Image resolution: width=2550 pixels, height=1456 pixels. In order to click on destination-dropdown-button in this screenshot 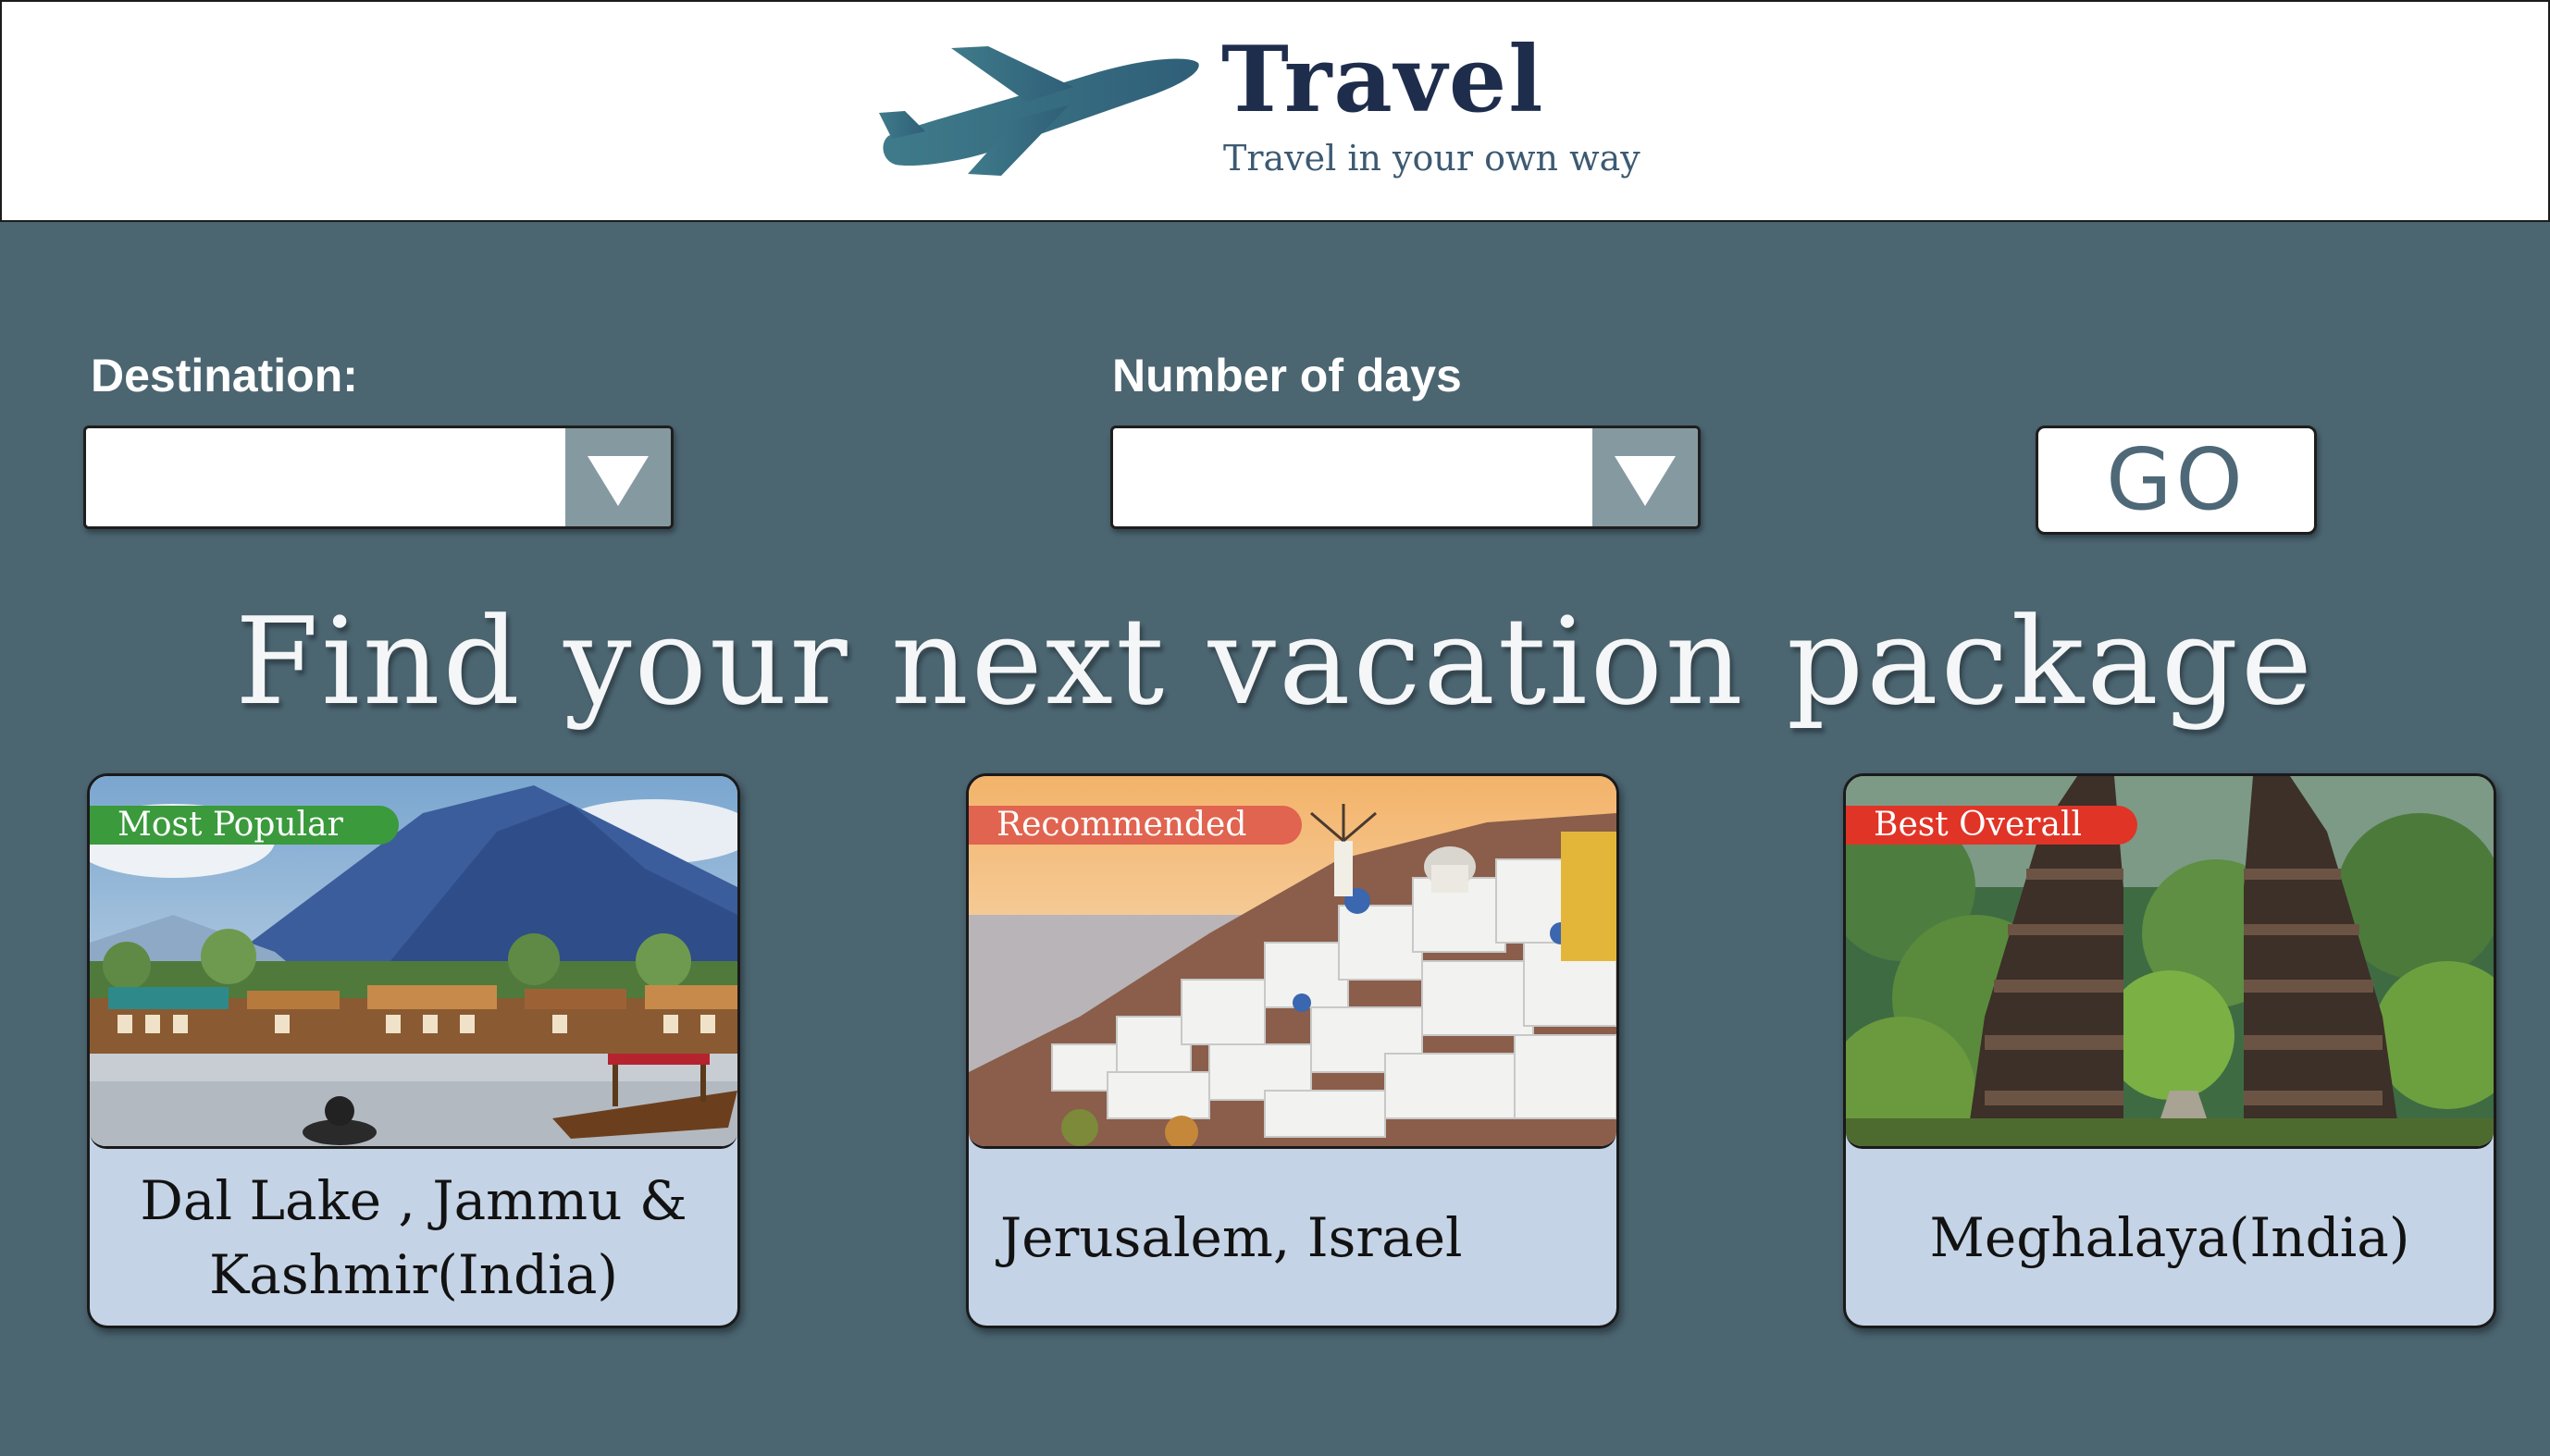, I will do `click(618, 477)`.